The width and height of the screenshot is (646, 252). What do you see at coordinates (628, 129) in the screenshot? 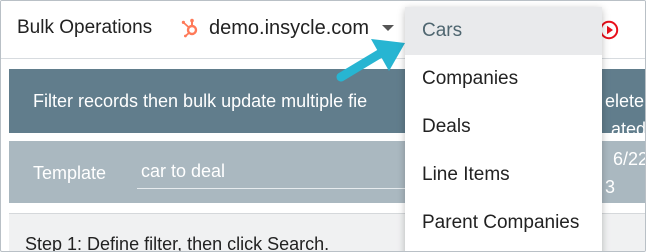
I see `banner-side-text-2: ated:` at bounding box center [628, 129].